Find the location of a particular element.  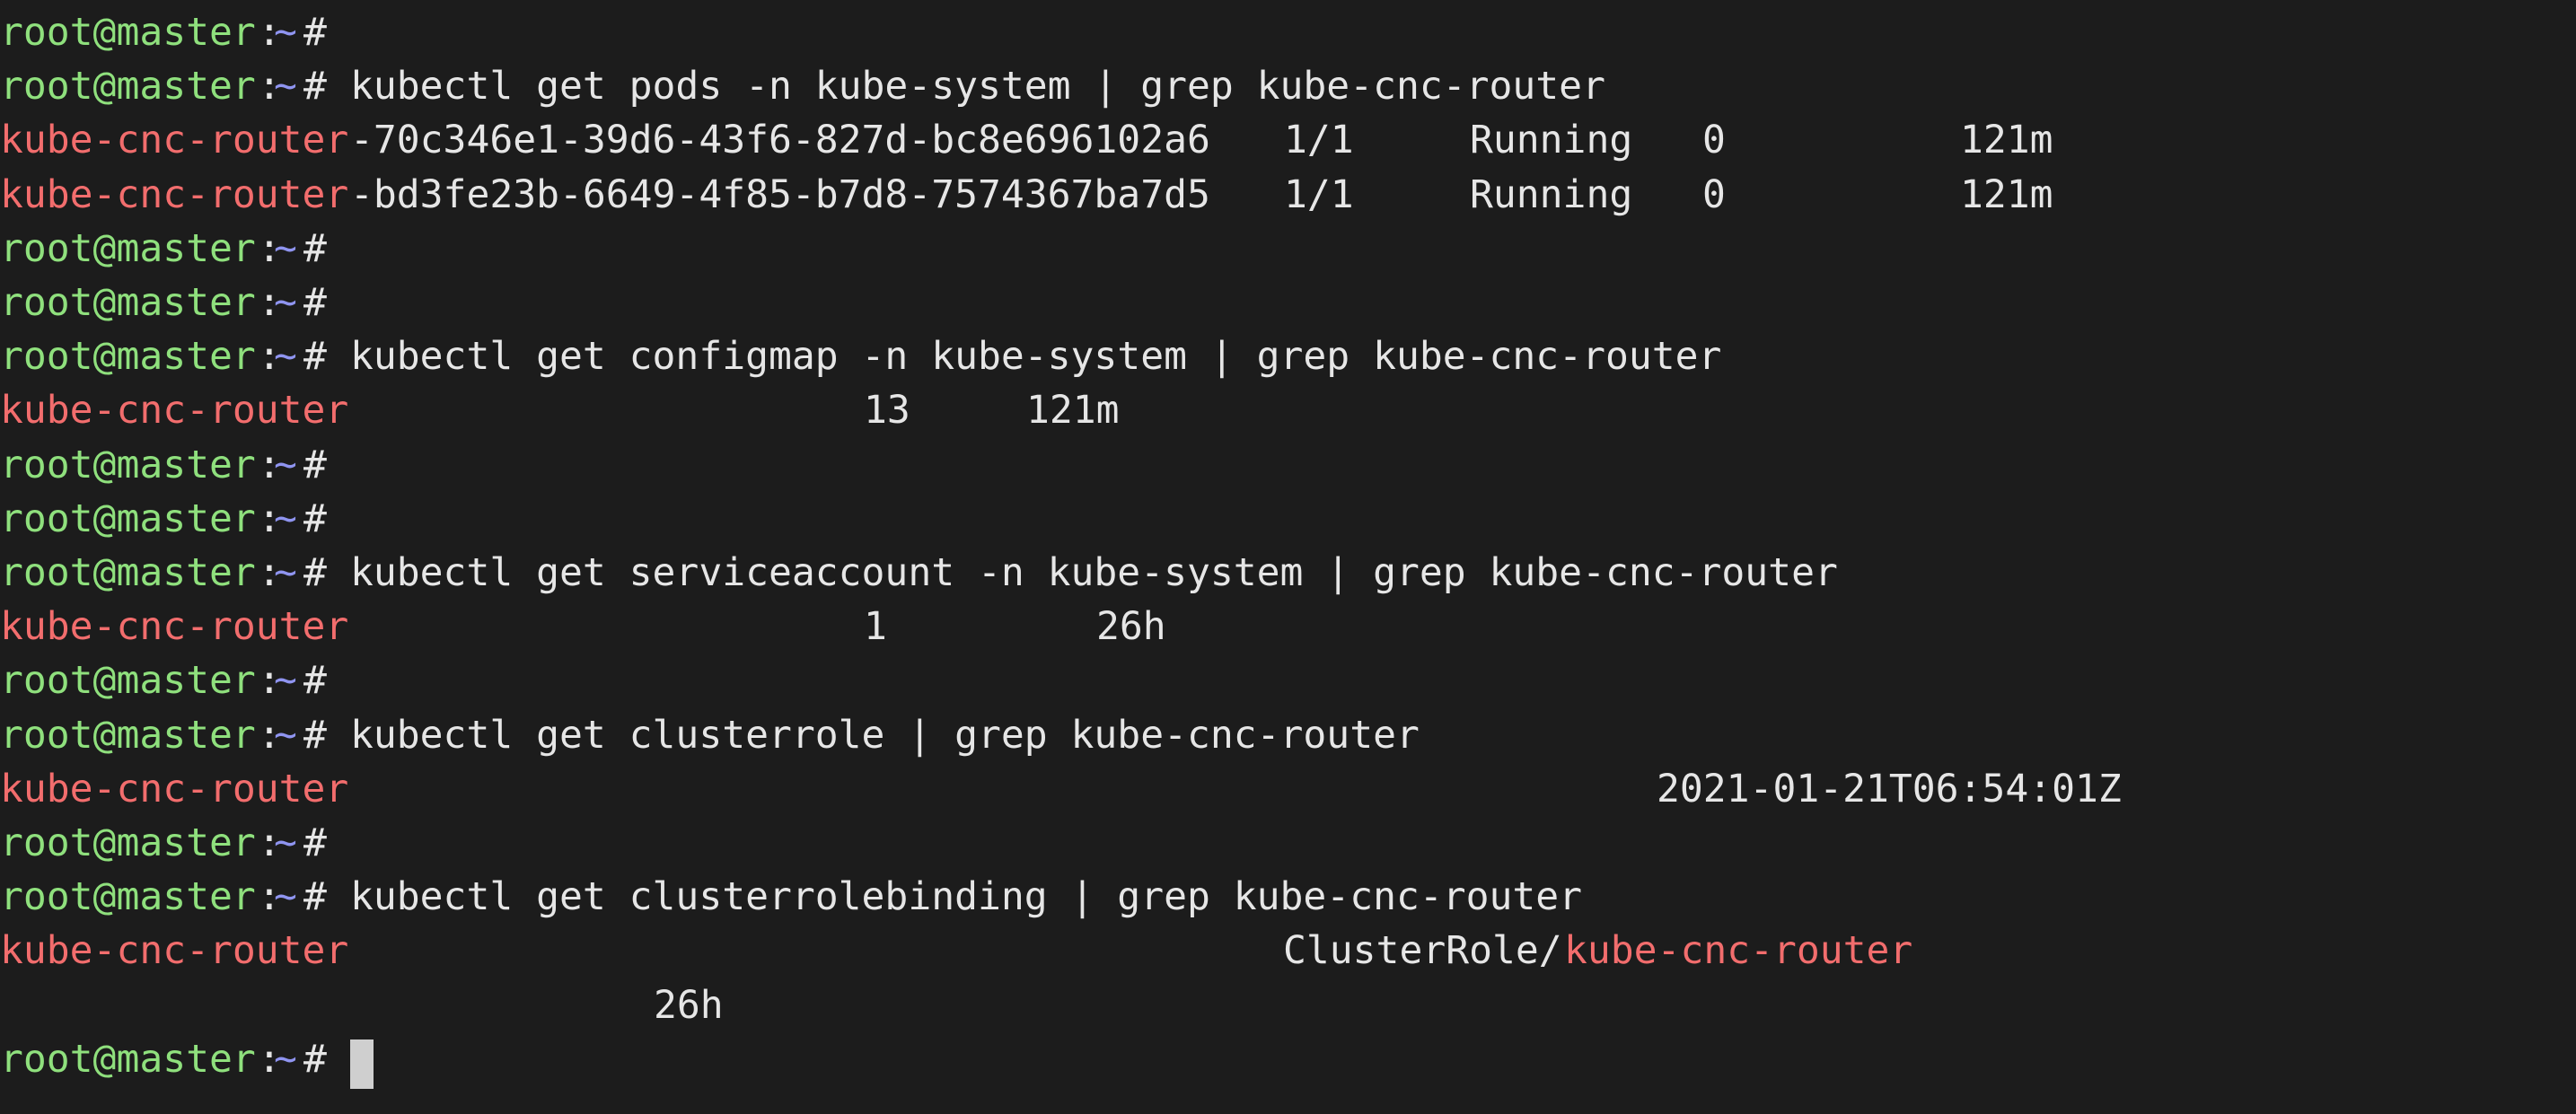

output-text: ClusterRole/ is located at coordinates (1422, 951).